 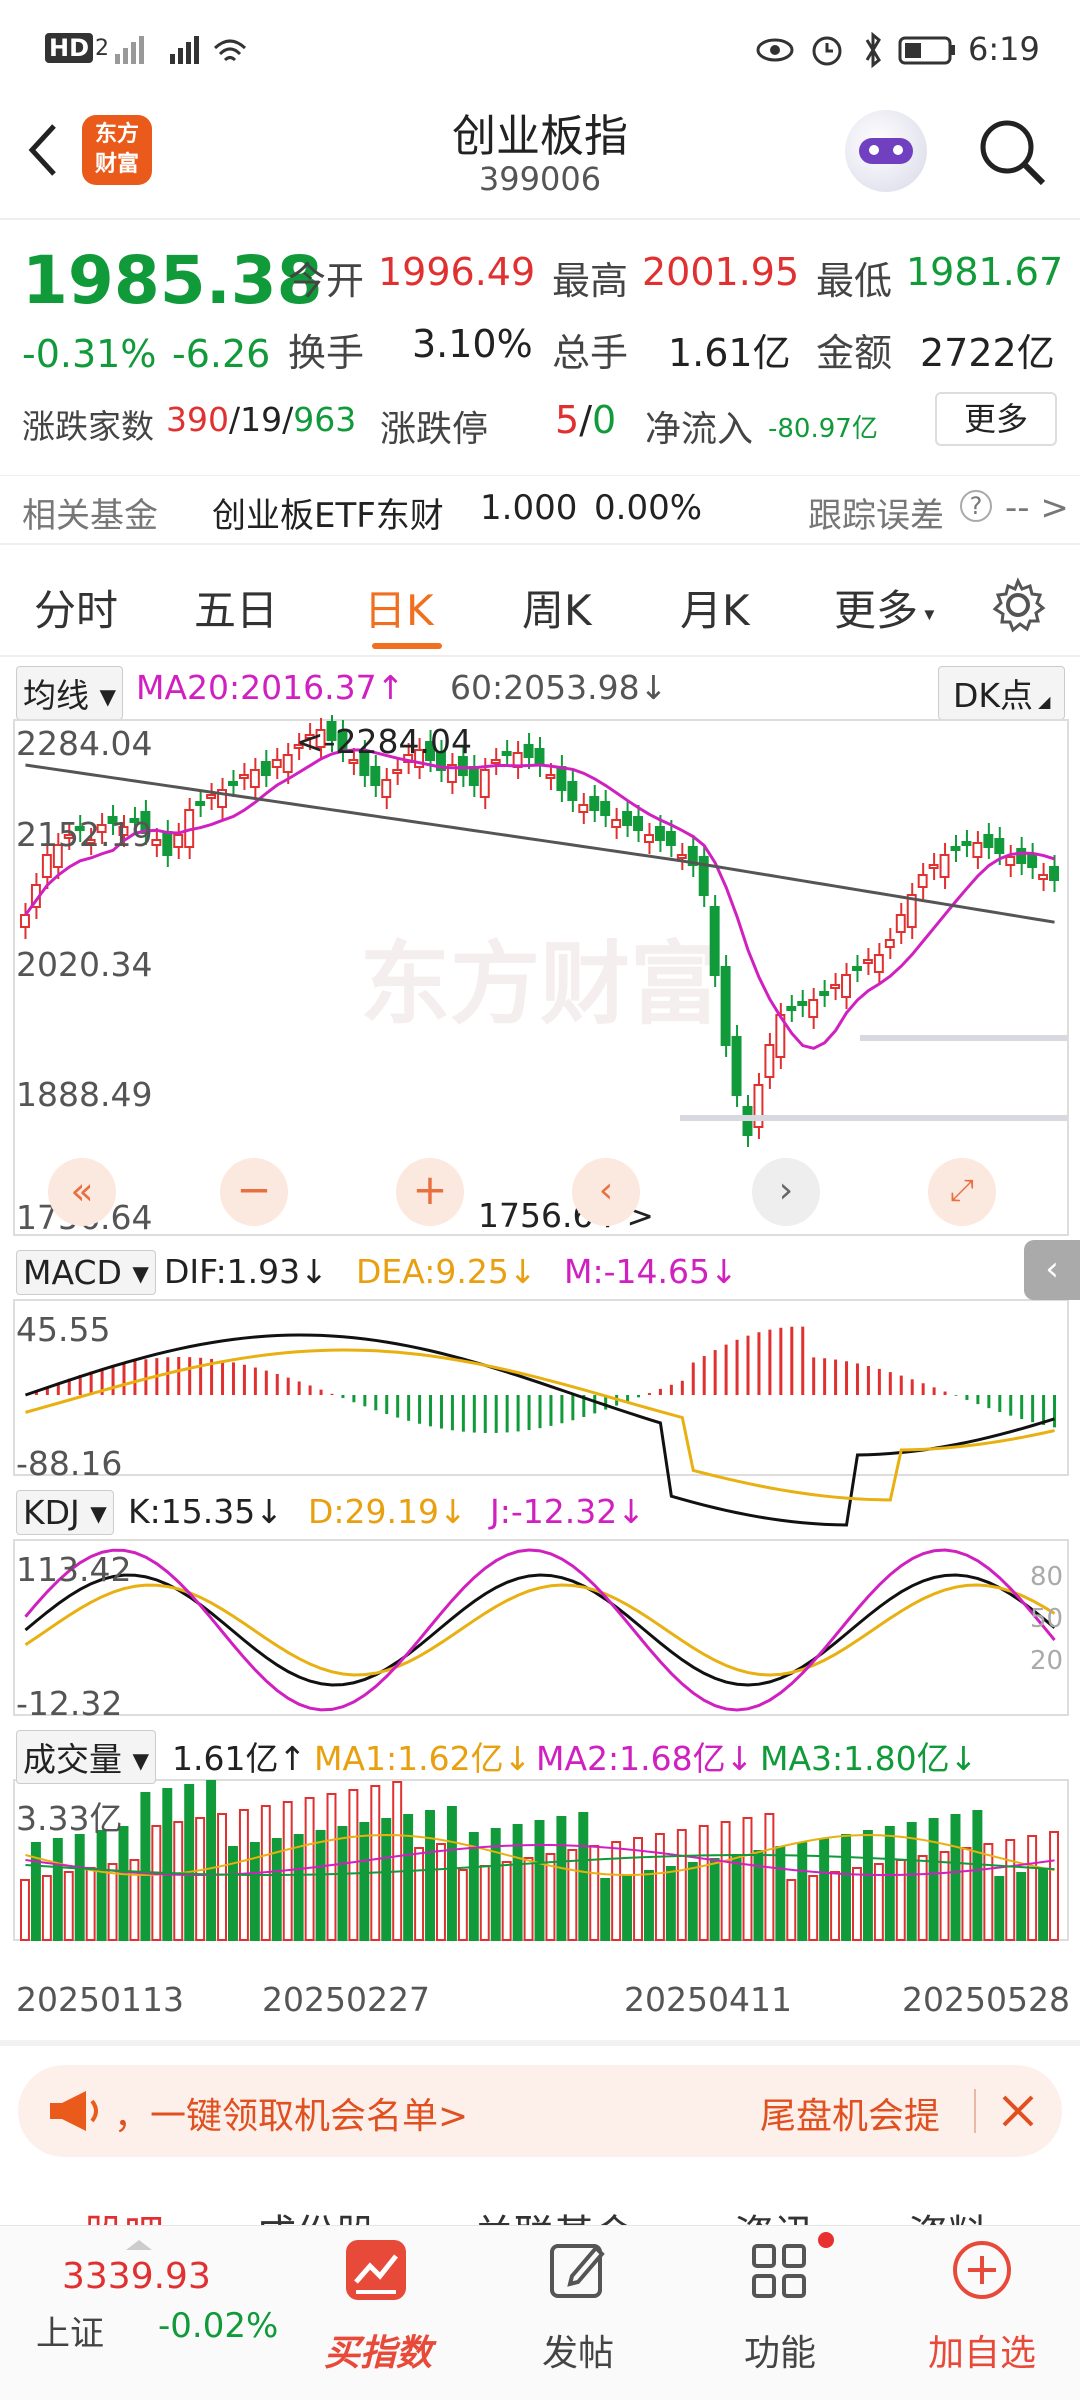 I want to click on help-icon: ?, so click(x=976, y=506).